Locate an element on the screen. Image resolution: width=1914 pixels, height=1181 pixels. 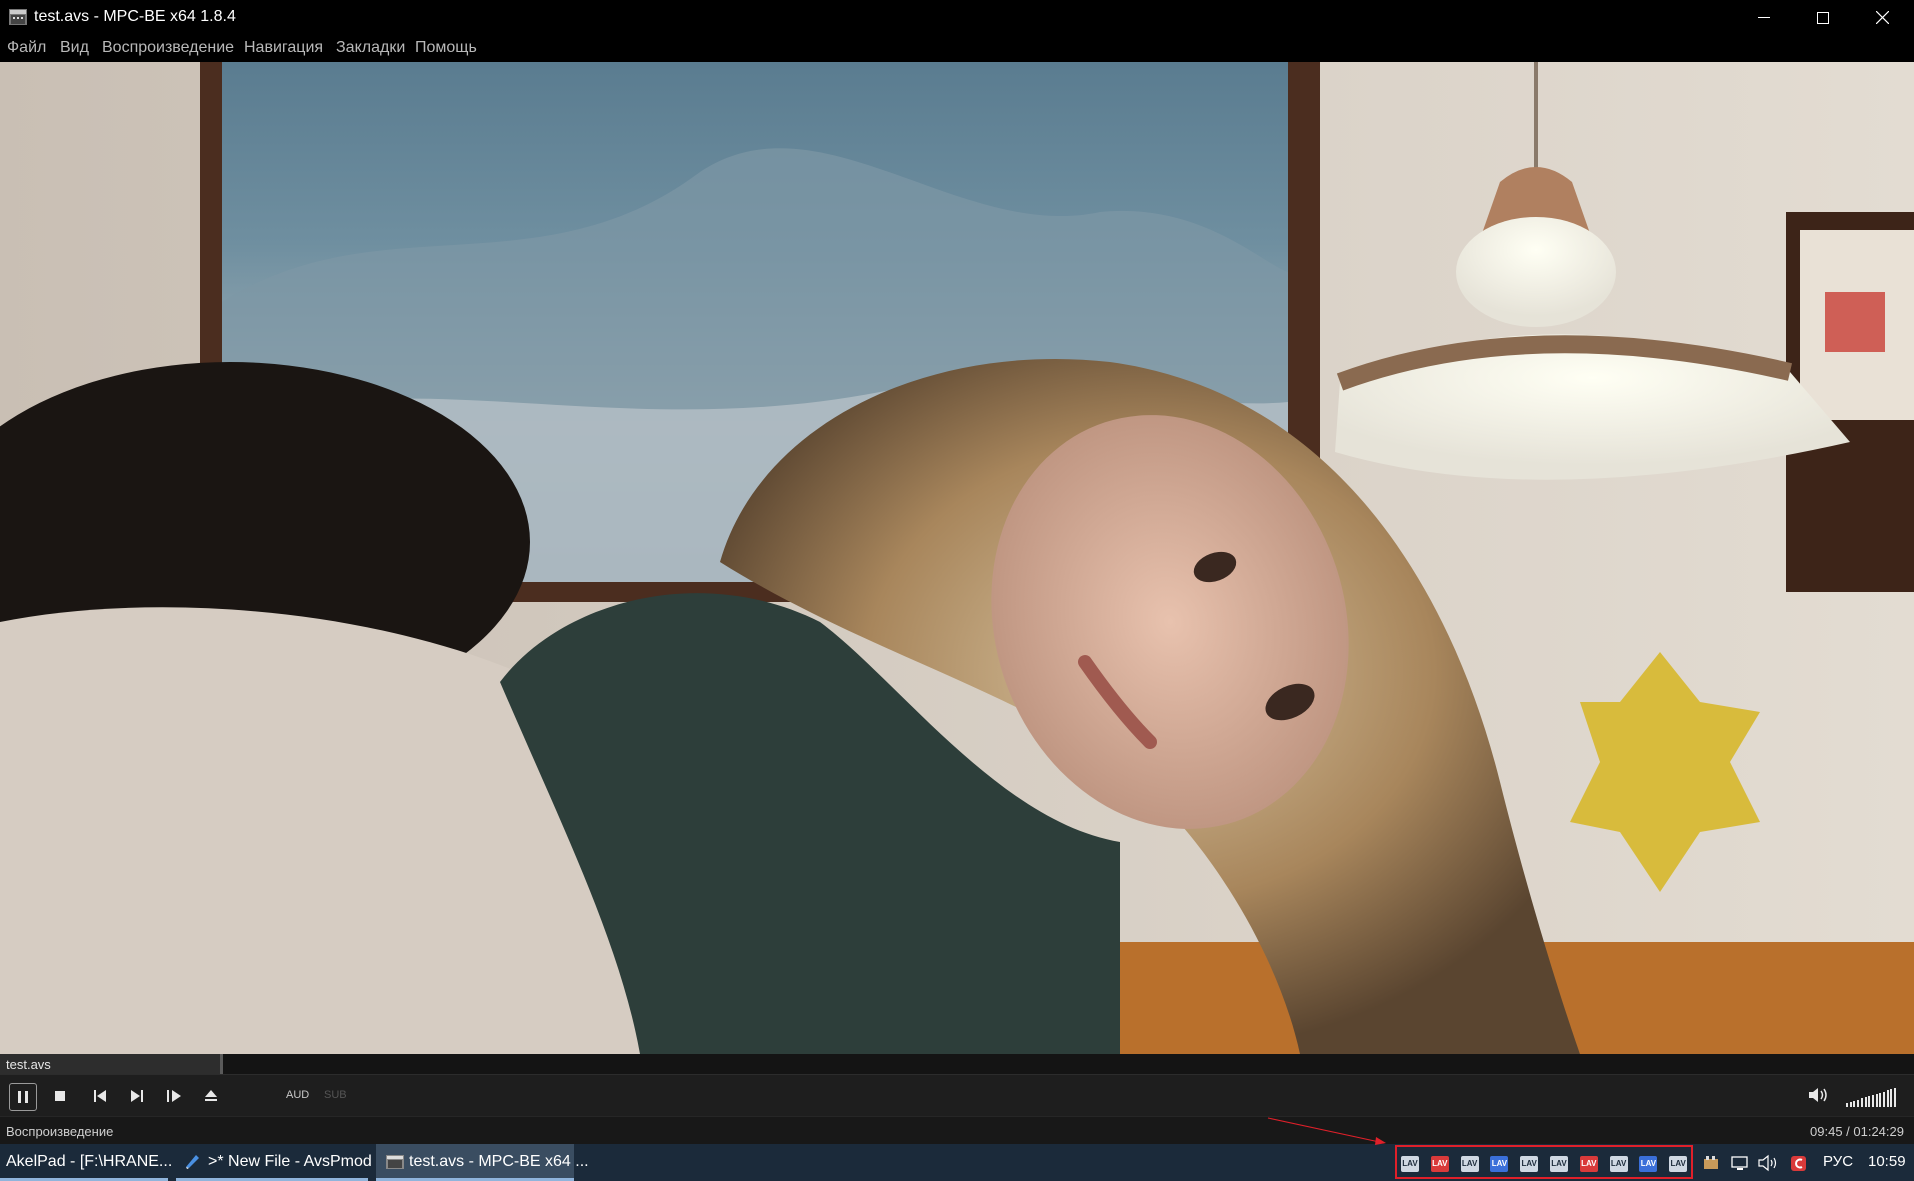
close-button is located at coordinates (1882, 17).